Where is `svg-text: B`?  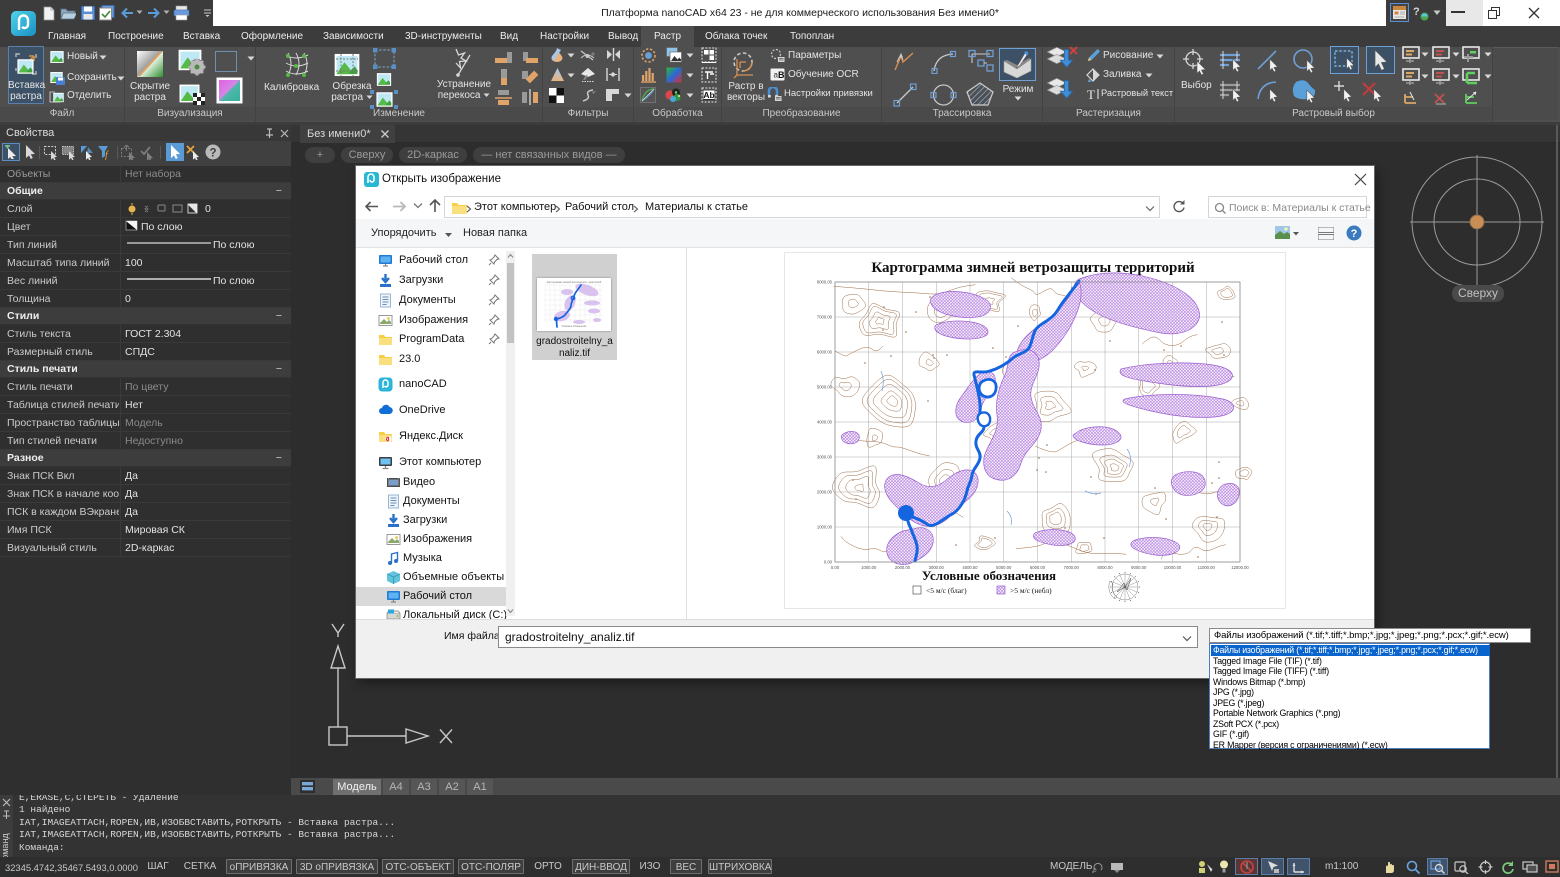
svg-text: B is located at coordinates (781, 75).